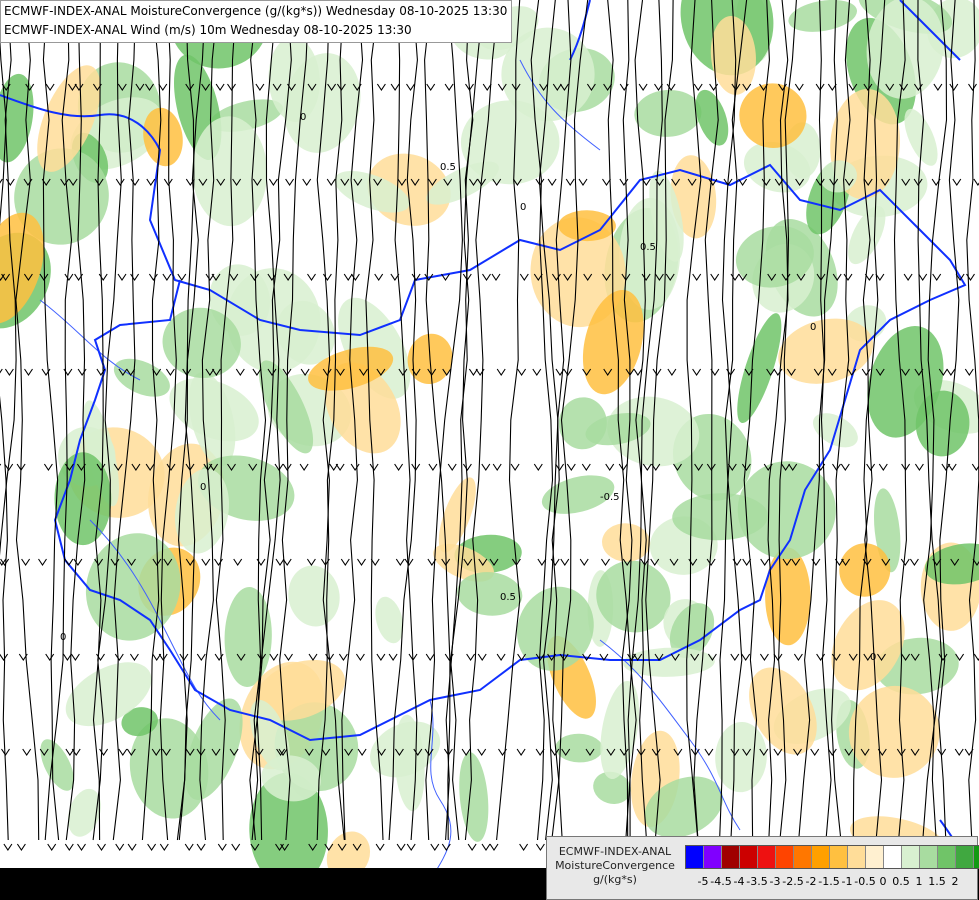 This screenshot has height=900, width=979. What do you see at coordinates (847, 881) in the screenshot?
I see `legend-tick: -1` at bounding box center [847, 881].